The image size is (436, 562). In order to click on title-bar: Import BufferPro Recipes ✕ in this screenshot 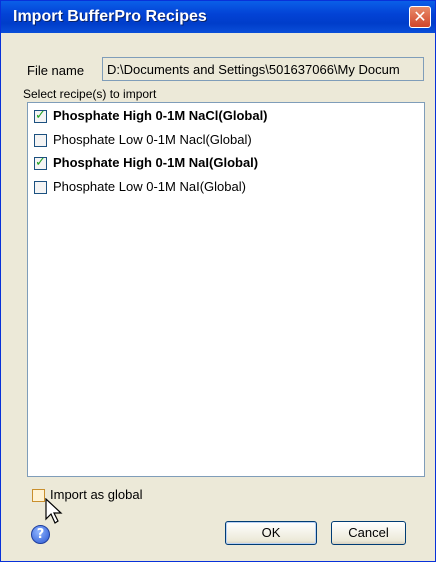, I will do `click(218, 17)`.